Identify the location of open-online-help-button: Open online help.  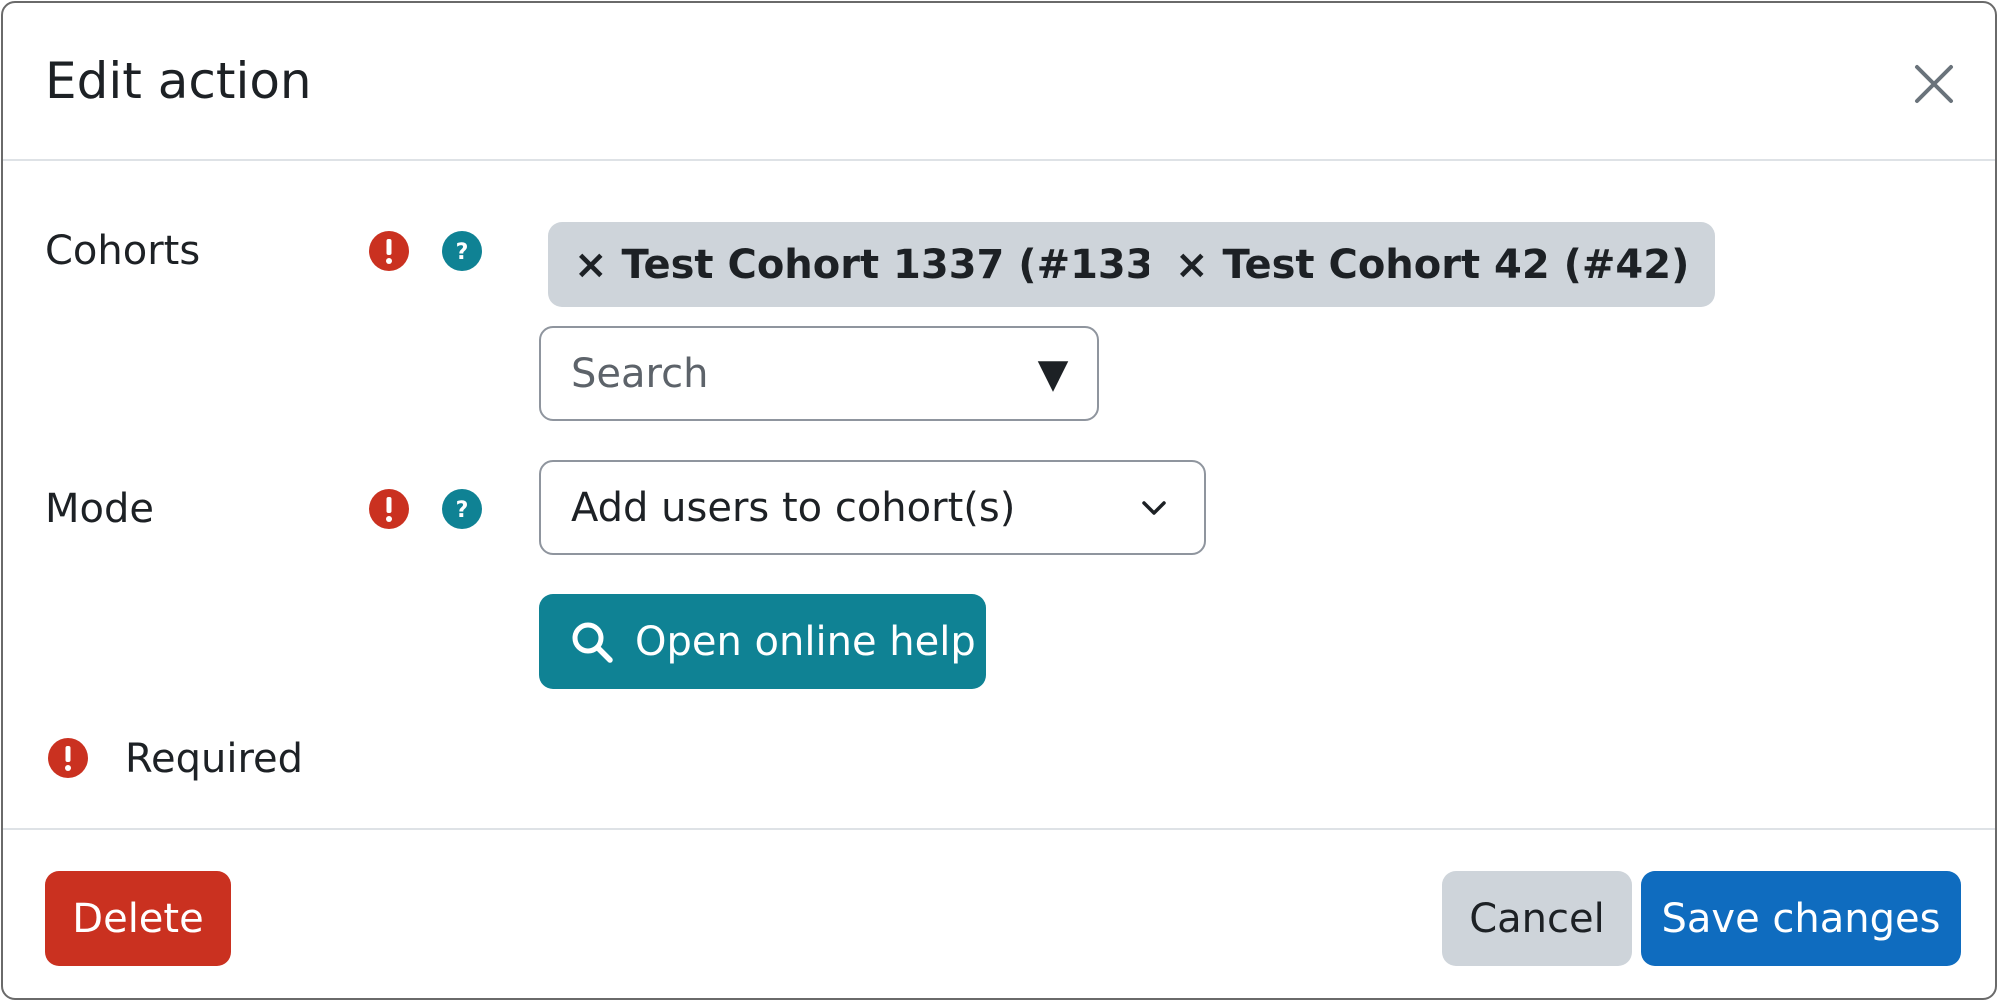
(762, 641).